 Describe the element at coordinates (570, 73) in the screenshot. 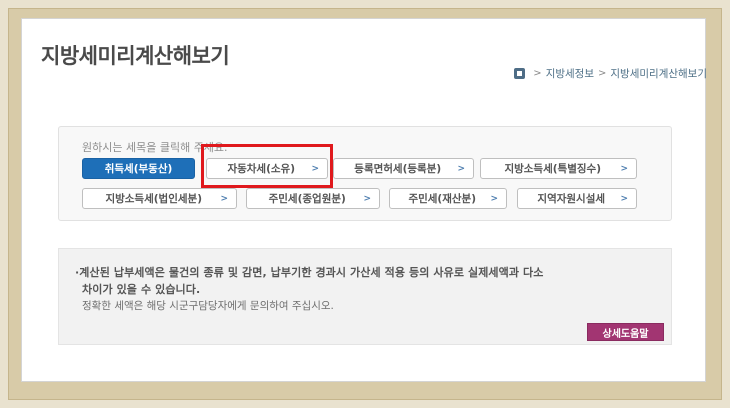

I see `breadcrumb-item-local-tax-info: 지방세정보` at that location.